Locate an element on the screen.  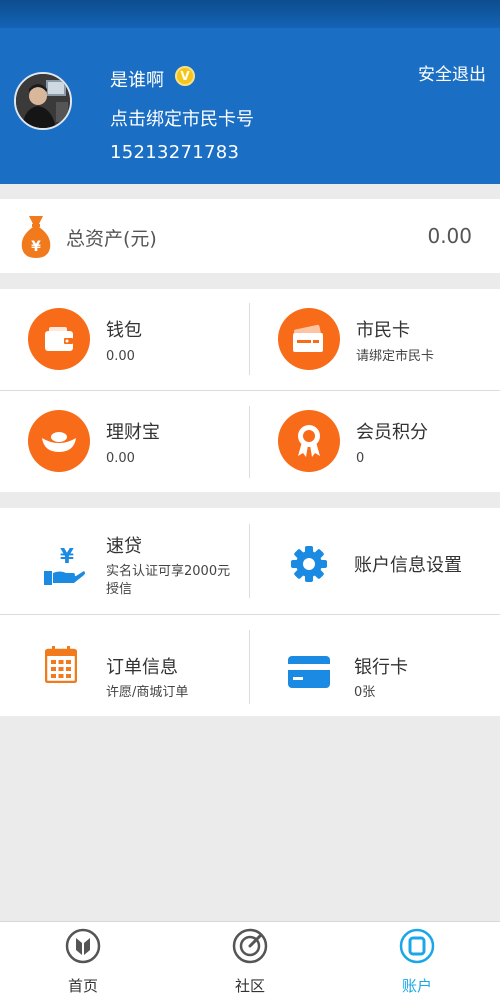
wallet-icon is located at coordinates (59, 339).